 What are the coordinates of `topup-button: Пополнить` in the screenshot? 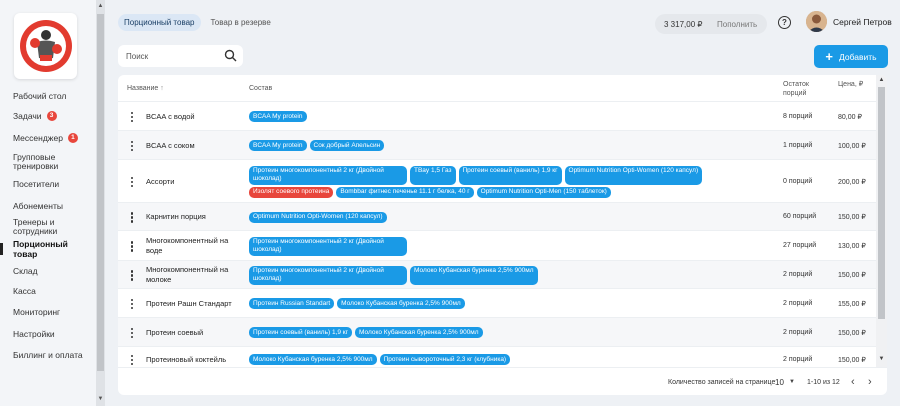 It's located at (734, 24).